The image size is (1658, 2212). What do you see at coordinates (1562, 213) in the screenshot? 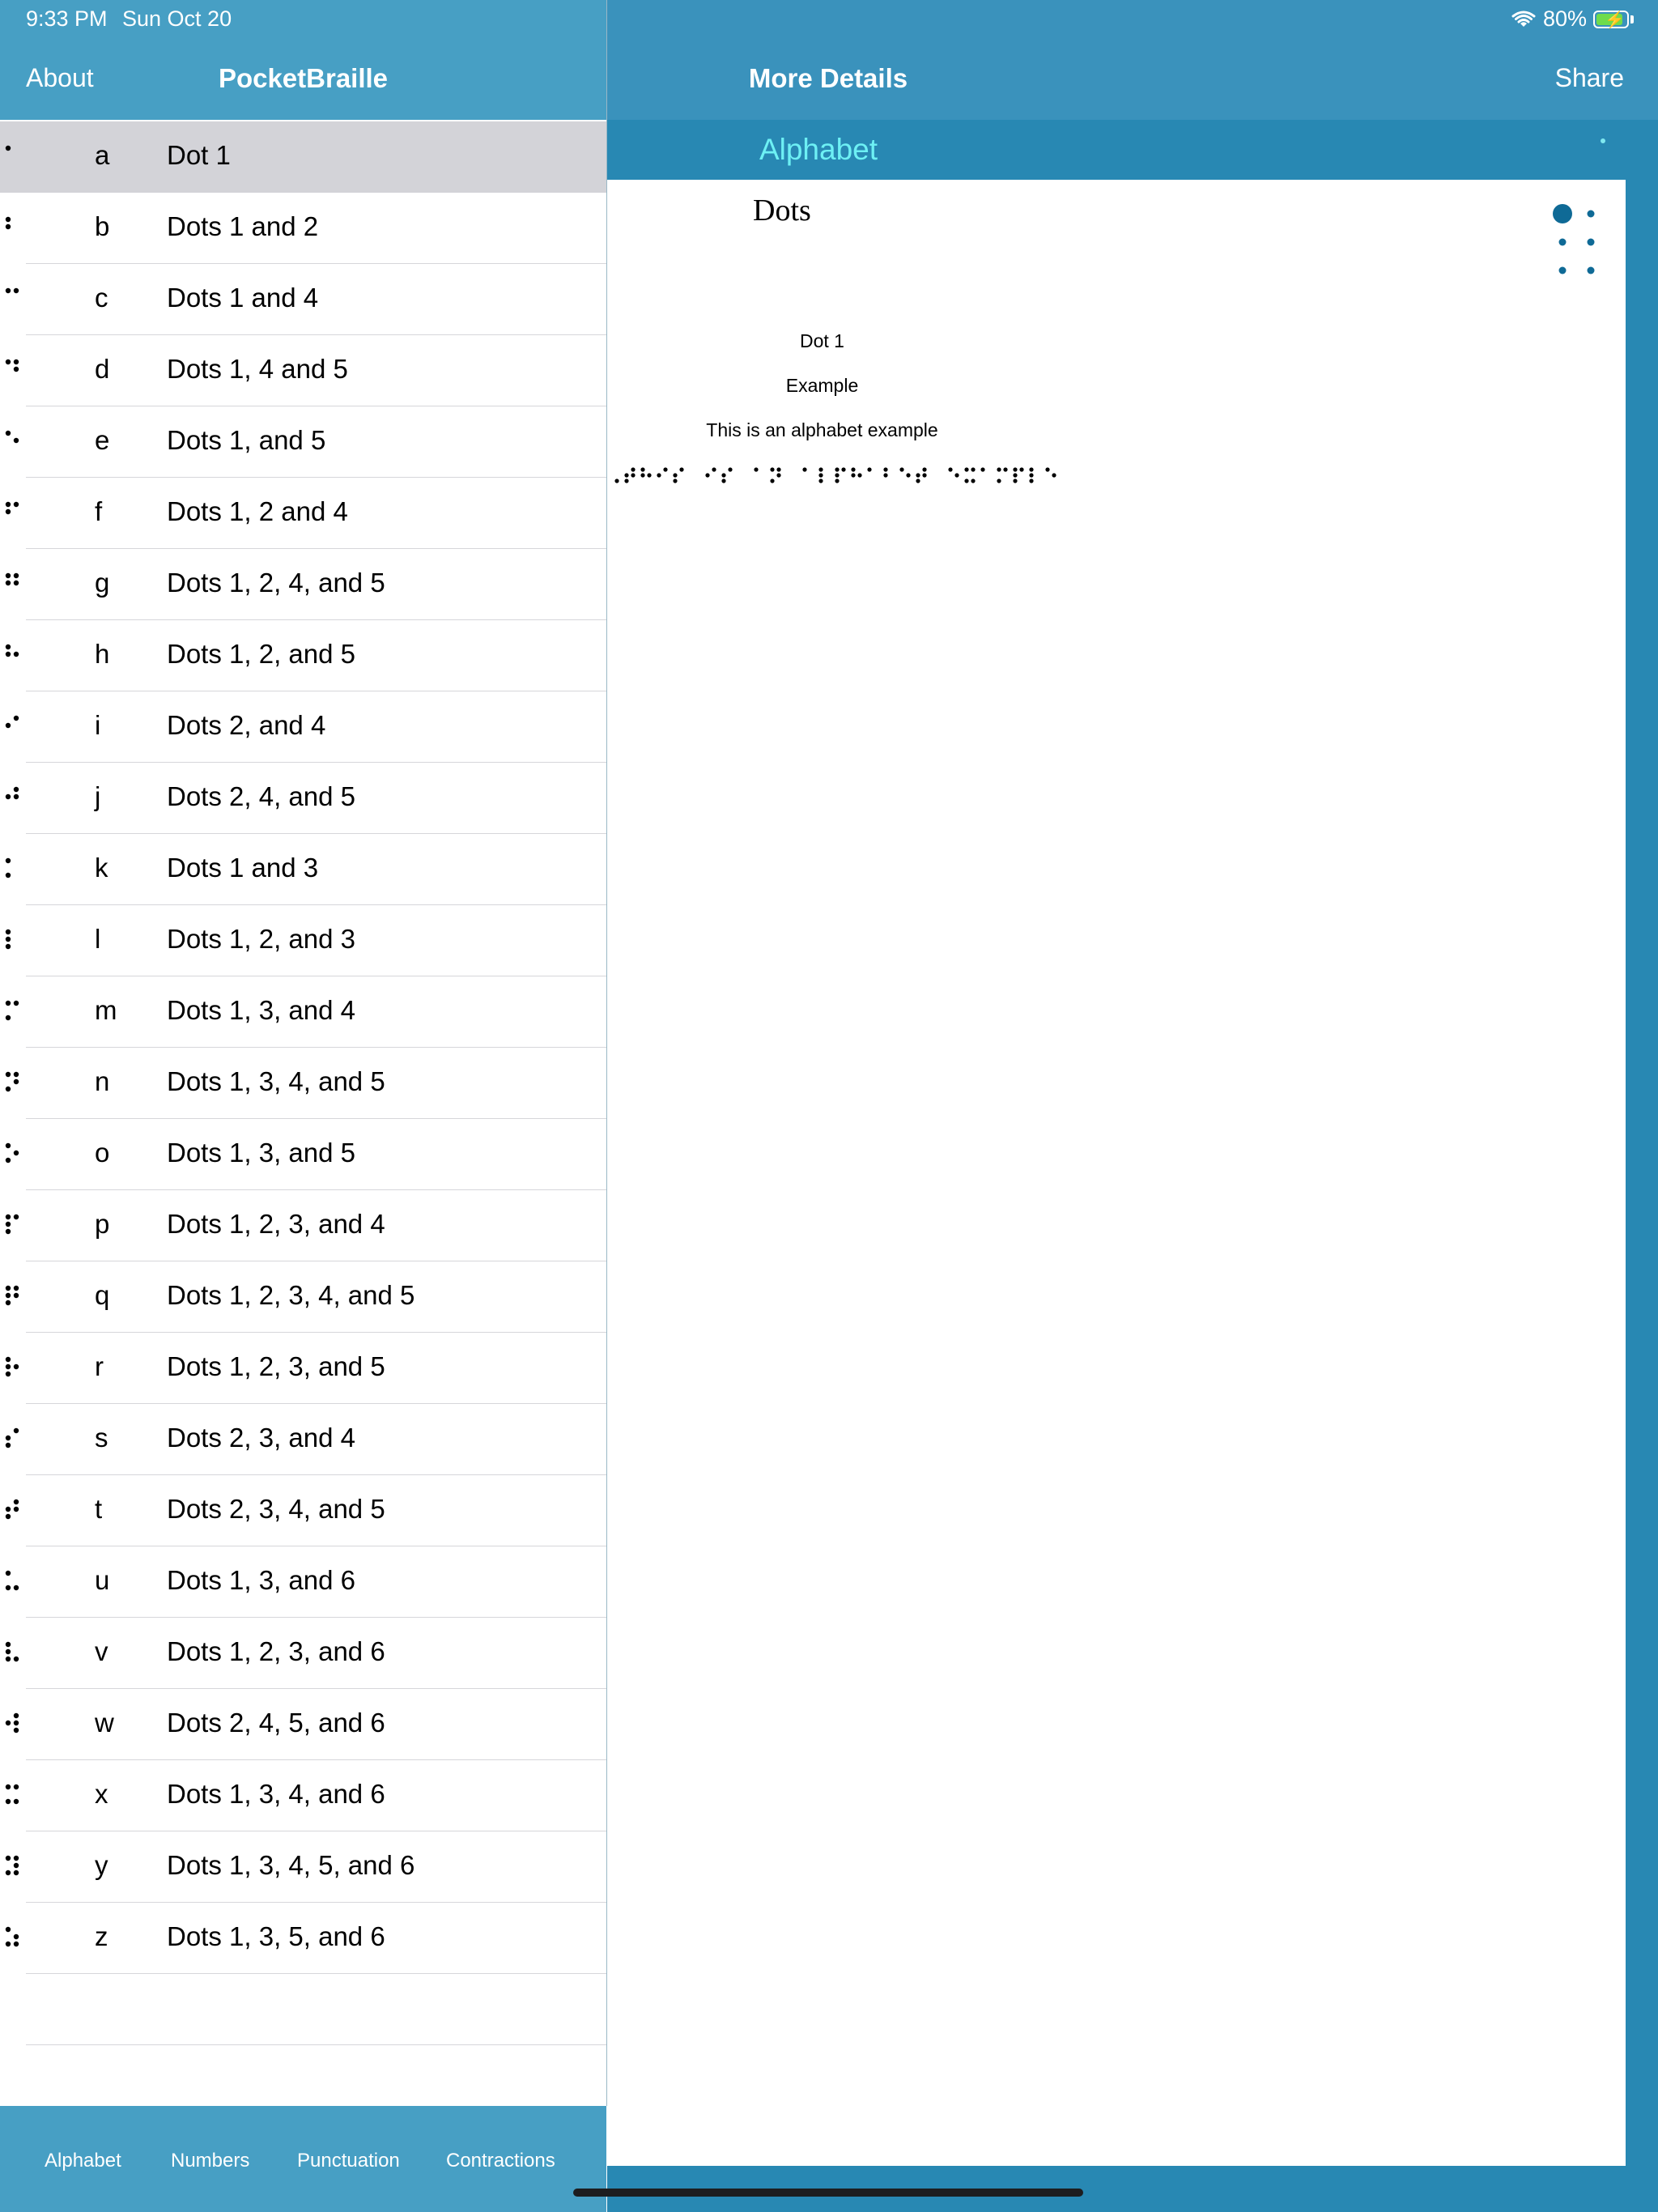
I see `raised-dot` at bounding box center [1562, 213].